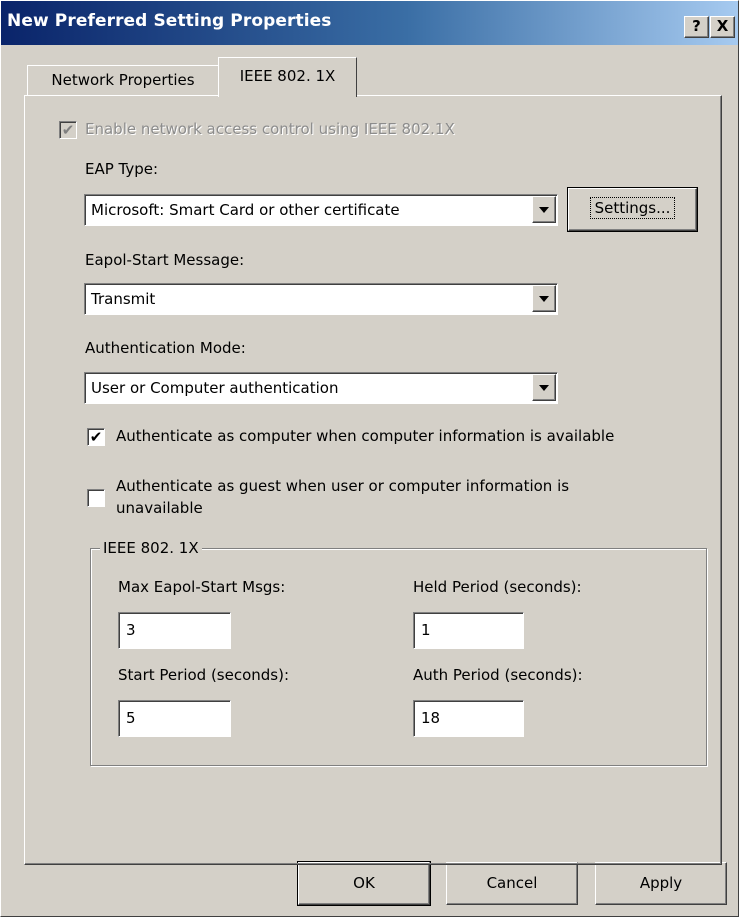 The width and height of the screenshot is (739, 917). Describe the element at coordinates (512, 883) in the screenshot. I see `cancel-button: Cancel` at that location.